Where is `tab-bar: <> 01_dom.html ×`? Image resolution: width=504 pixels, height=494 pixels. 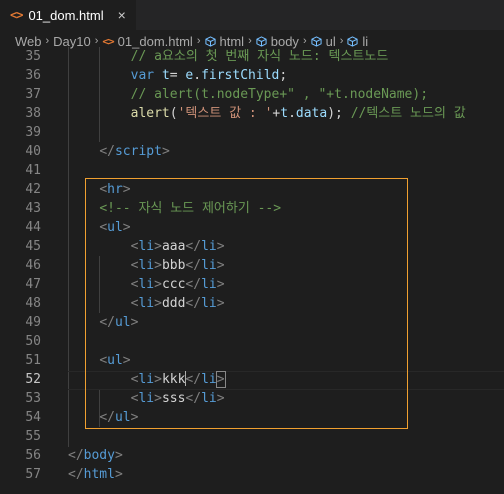 tab-bar: <> 01_dom.html × is located at coordinates (252, 15).